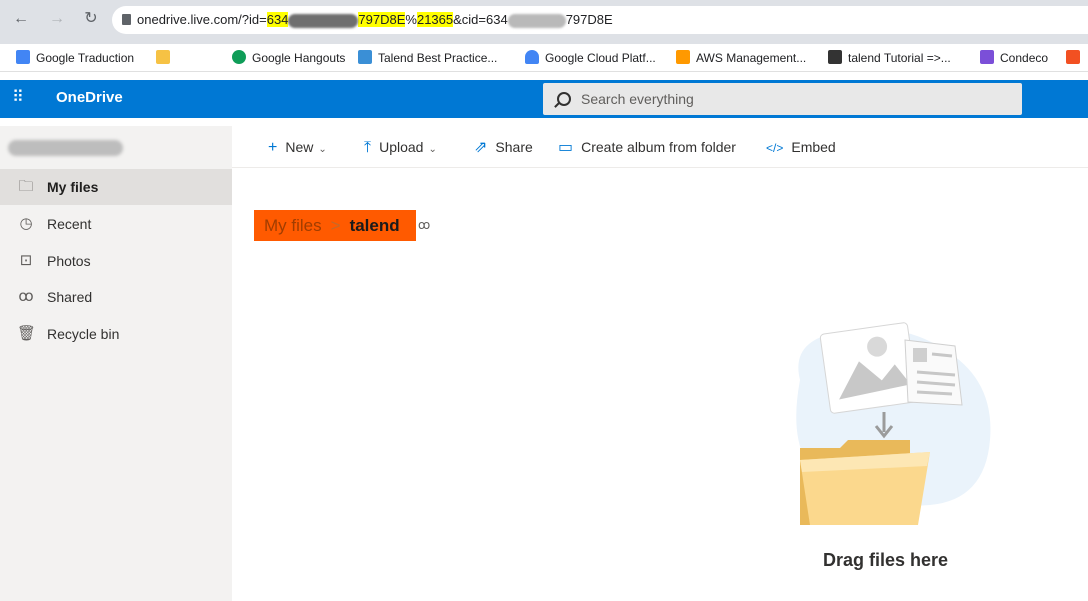 The height and width of the screenshot is (601, 1088). I want to click on talend-icon, so click(365, 57).